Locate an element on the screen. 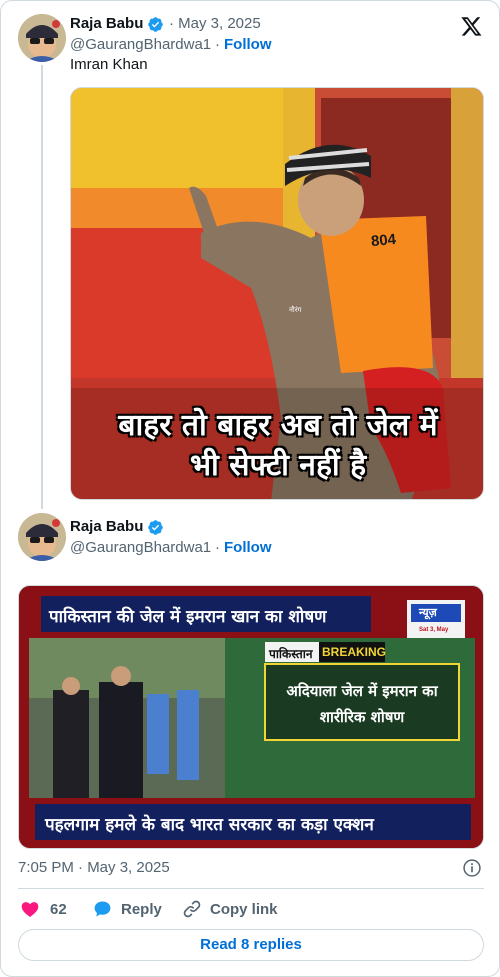 The image size is (500, 977). copy-link-label: Copy link is located at coordinates (244, 909).